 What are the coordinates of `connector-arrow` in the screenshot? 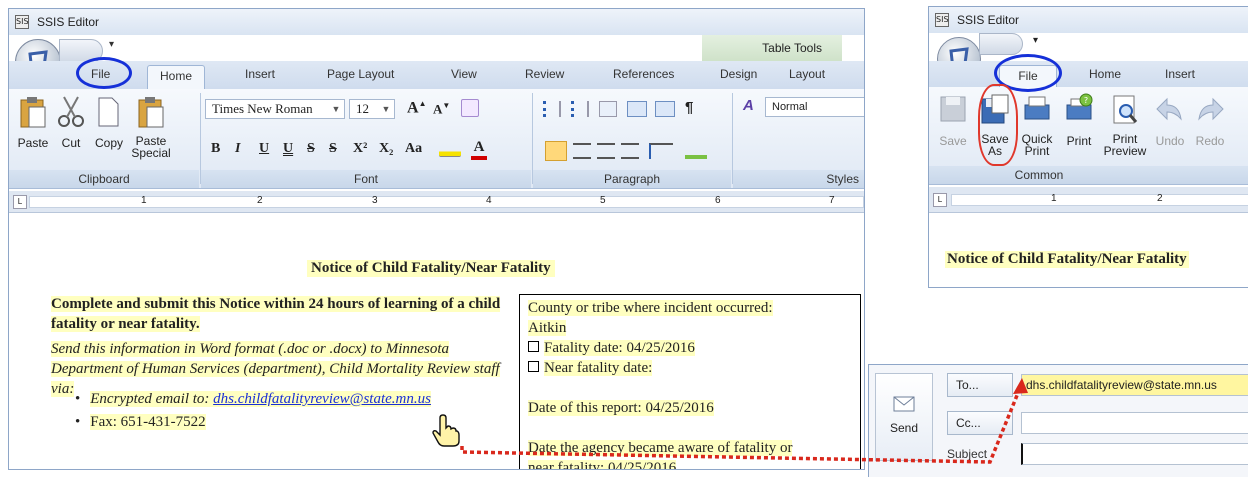 It's located at (744, 421).